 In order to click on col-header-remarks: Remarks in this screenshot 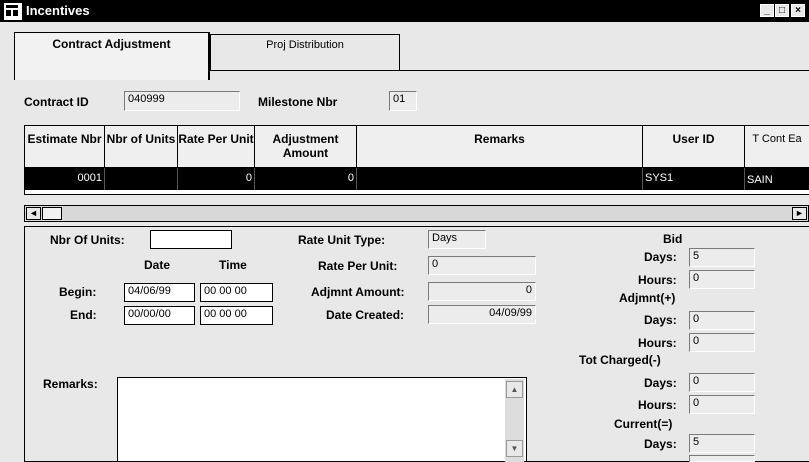, I will do `click(500, 147)`.